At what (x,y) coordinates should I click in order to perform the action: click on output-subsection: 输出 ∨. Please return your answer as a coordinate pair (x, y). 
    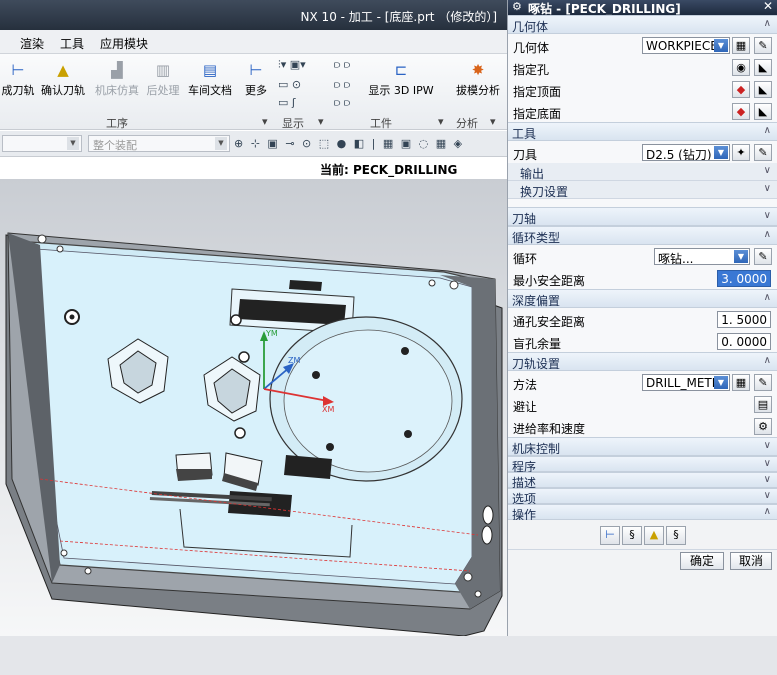
    Looking at the image, I should click on (642, 172).